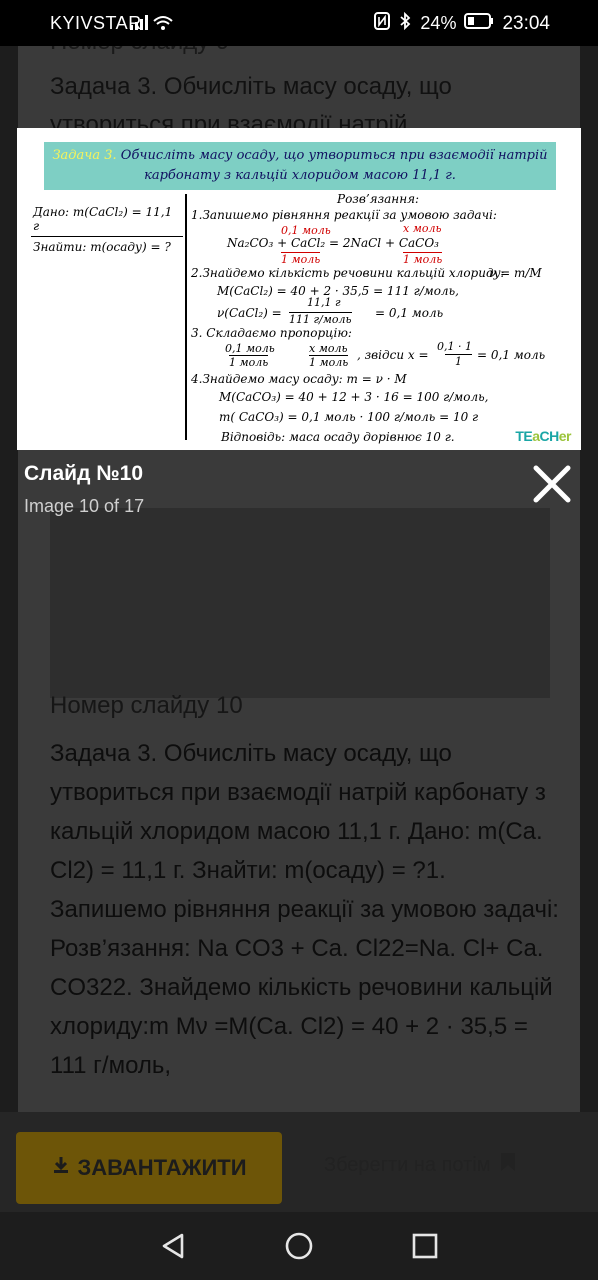 Image resolution: width=598 pixels, height=1280 pixels. What do you see at coordinates (328, 348) in the screenshot?
I see `proportion-b-num: x моль` at bounding box center [328, 348].